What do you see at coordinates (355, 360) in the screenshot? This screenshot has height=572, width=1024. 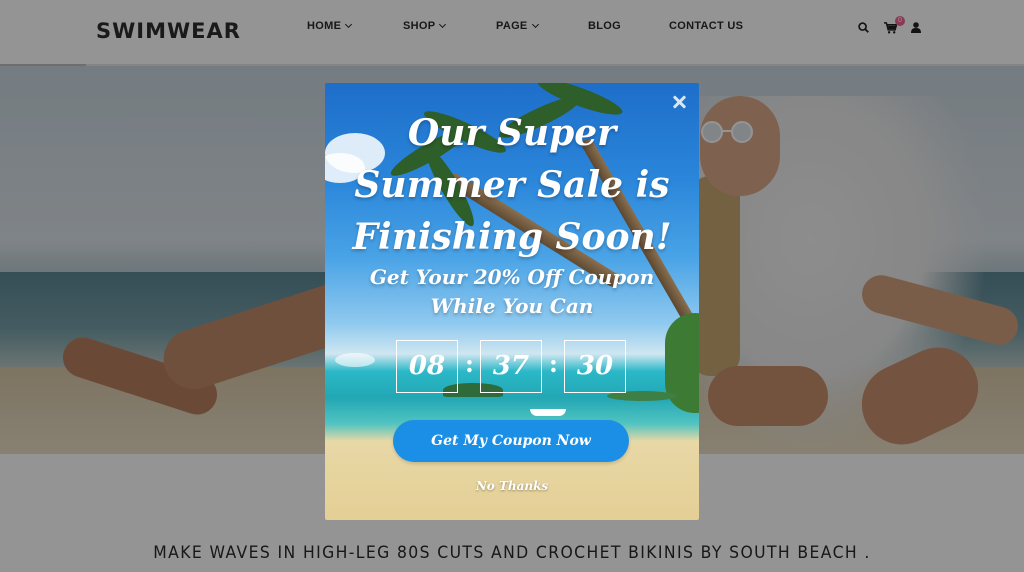 I see `cloud` at bounding box center [355, 360].